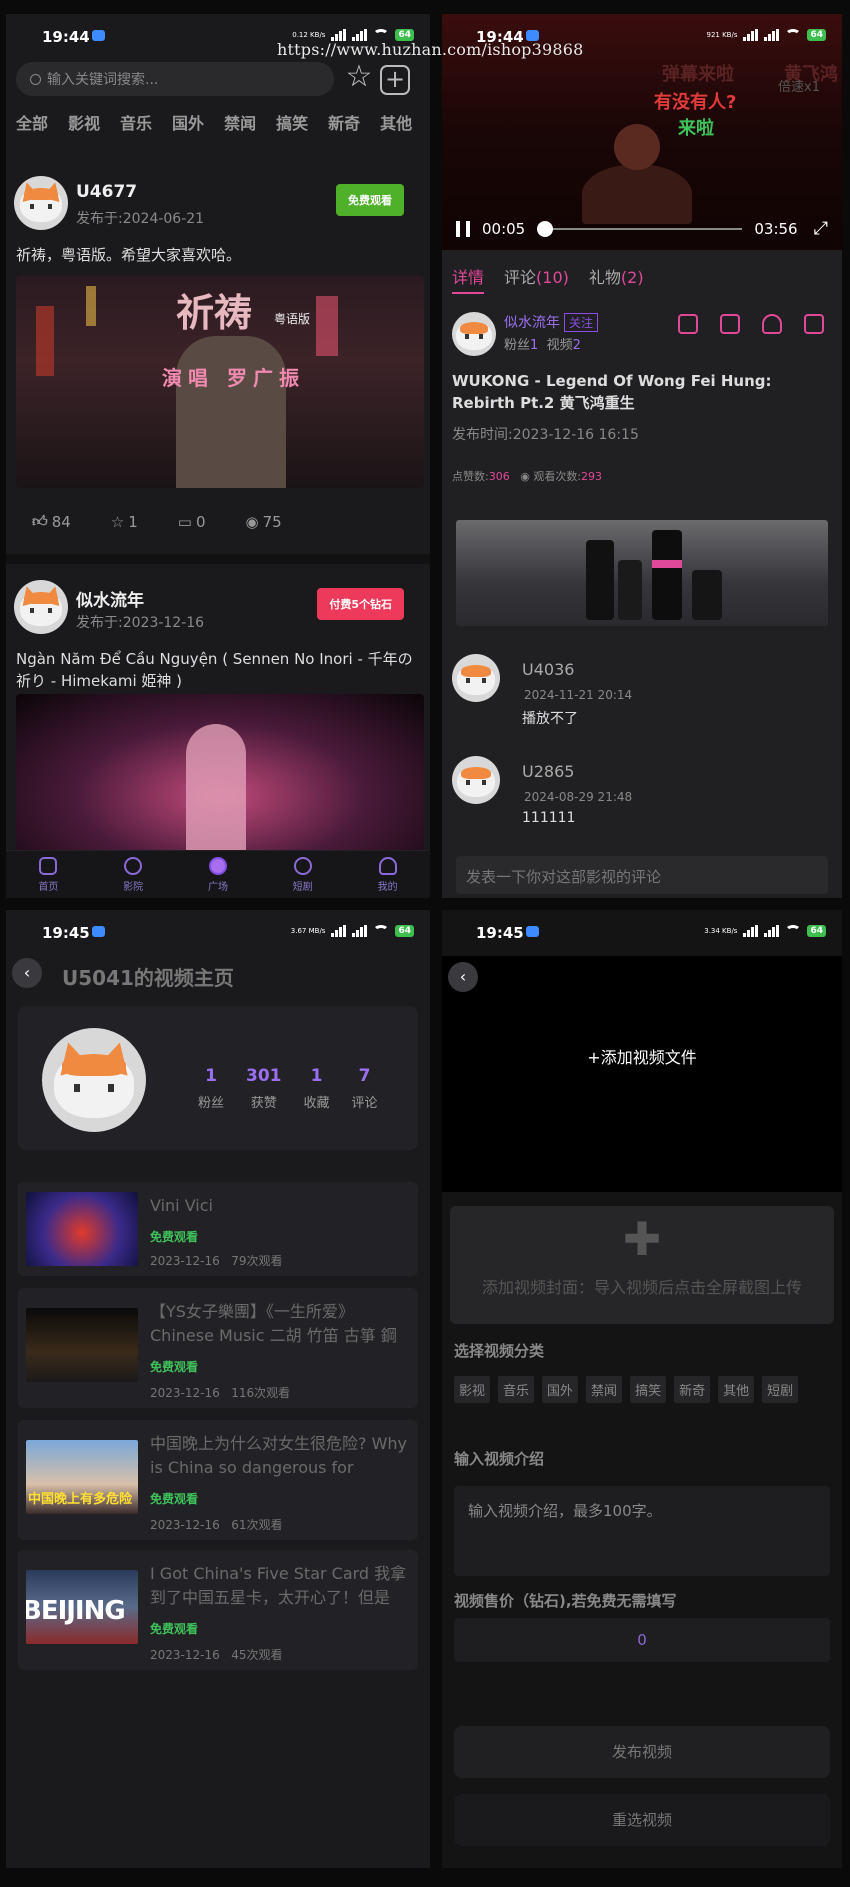 Image resolution: width=850 pixels, height=1887 pixels. I want to click on video-meta: 2023-12-16 116次观看, so click(220, 1393).